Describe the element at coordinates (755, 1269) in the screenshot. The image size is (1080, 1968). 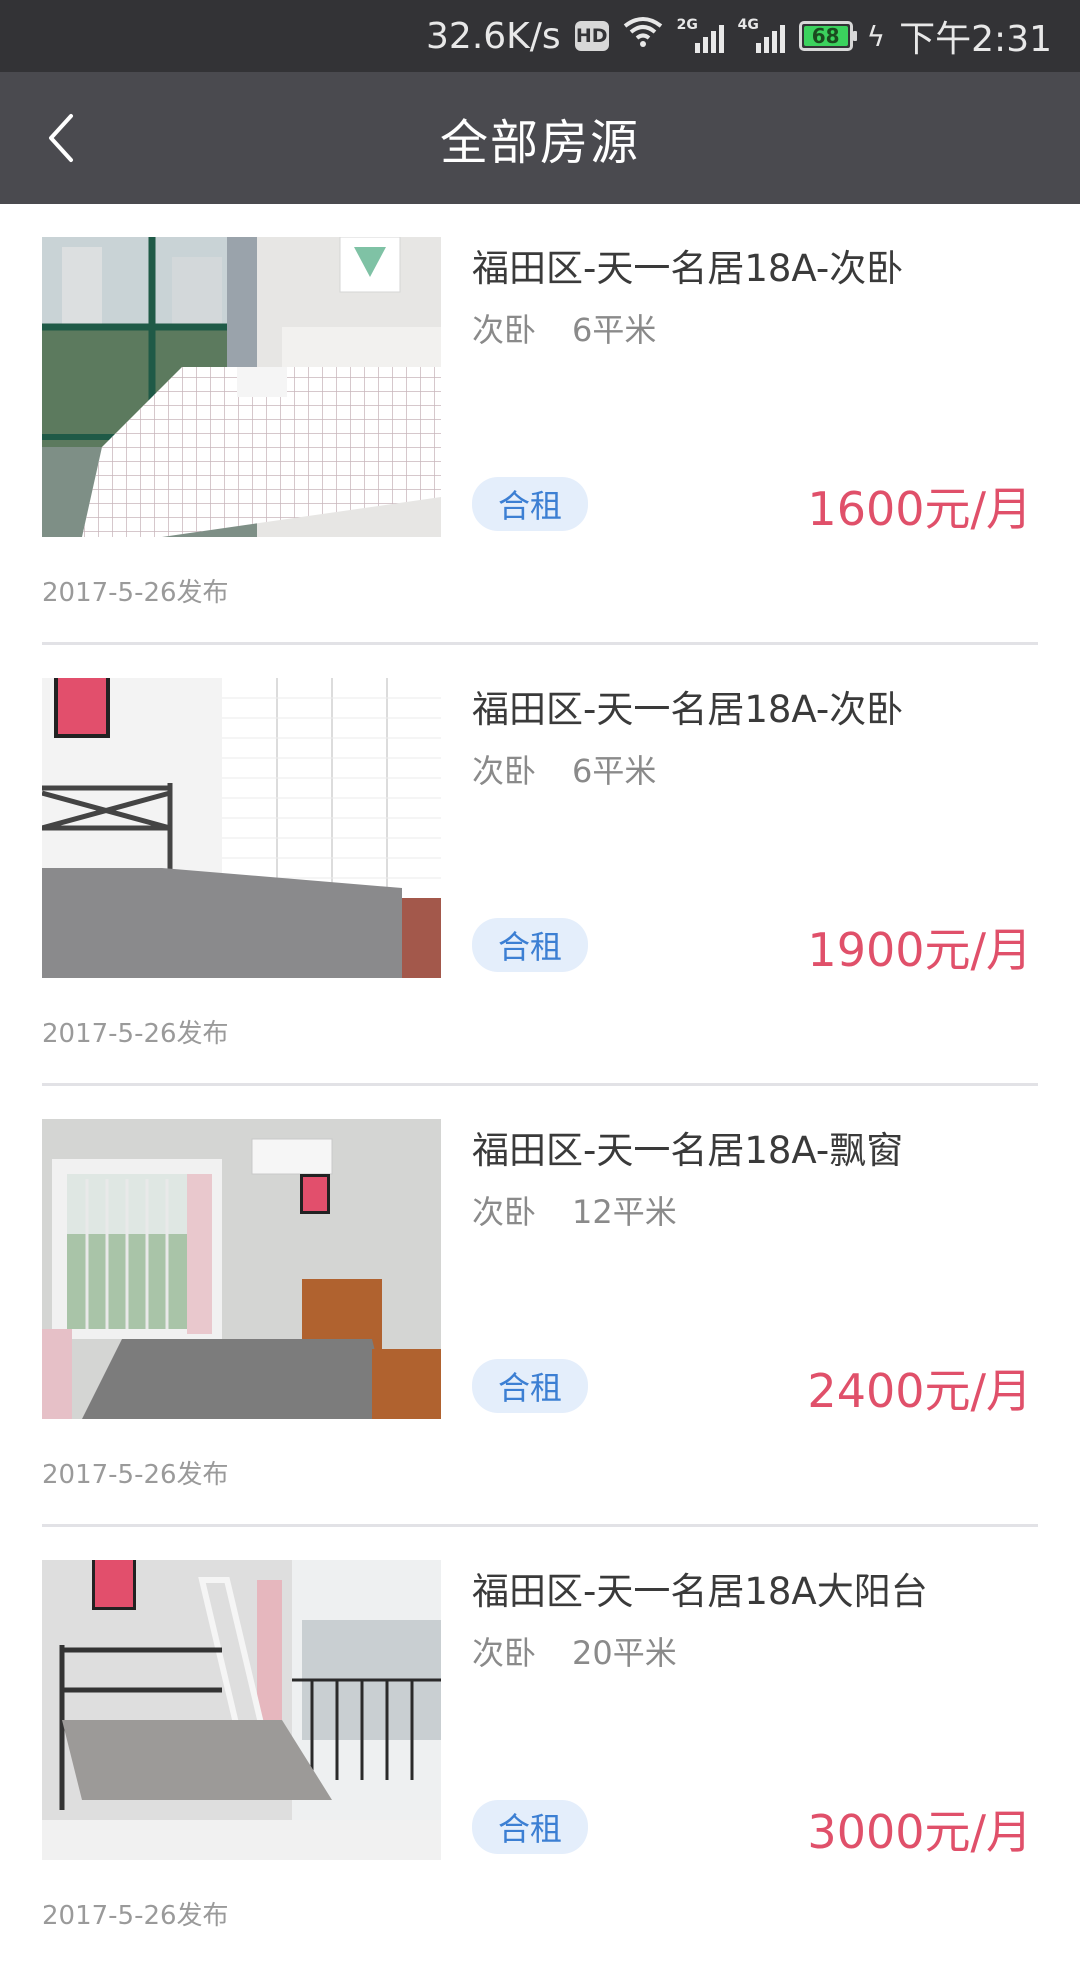
I see `listing-info: 福田区-天一名居18A-飘窗 次卧 12平米 合租 2400元/月` at that location.